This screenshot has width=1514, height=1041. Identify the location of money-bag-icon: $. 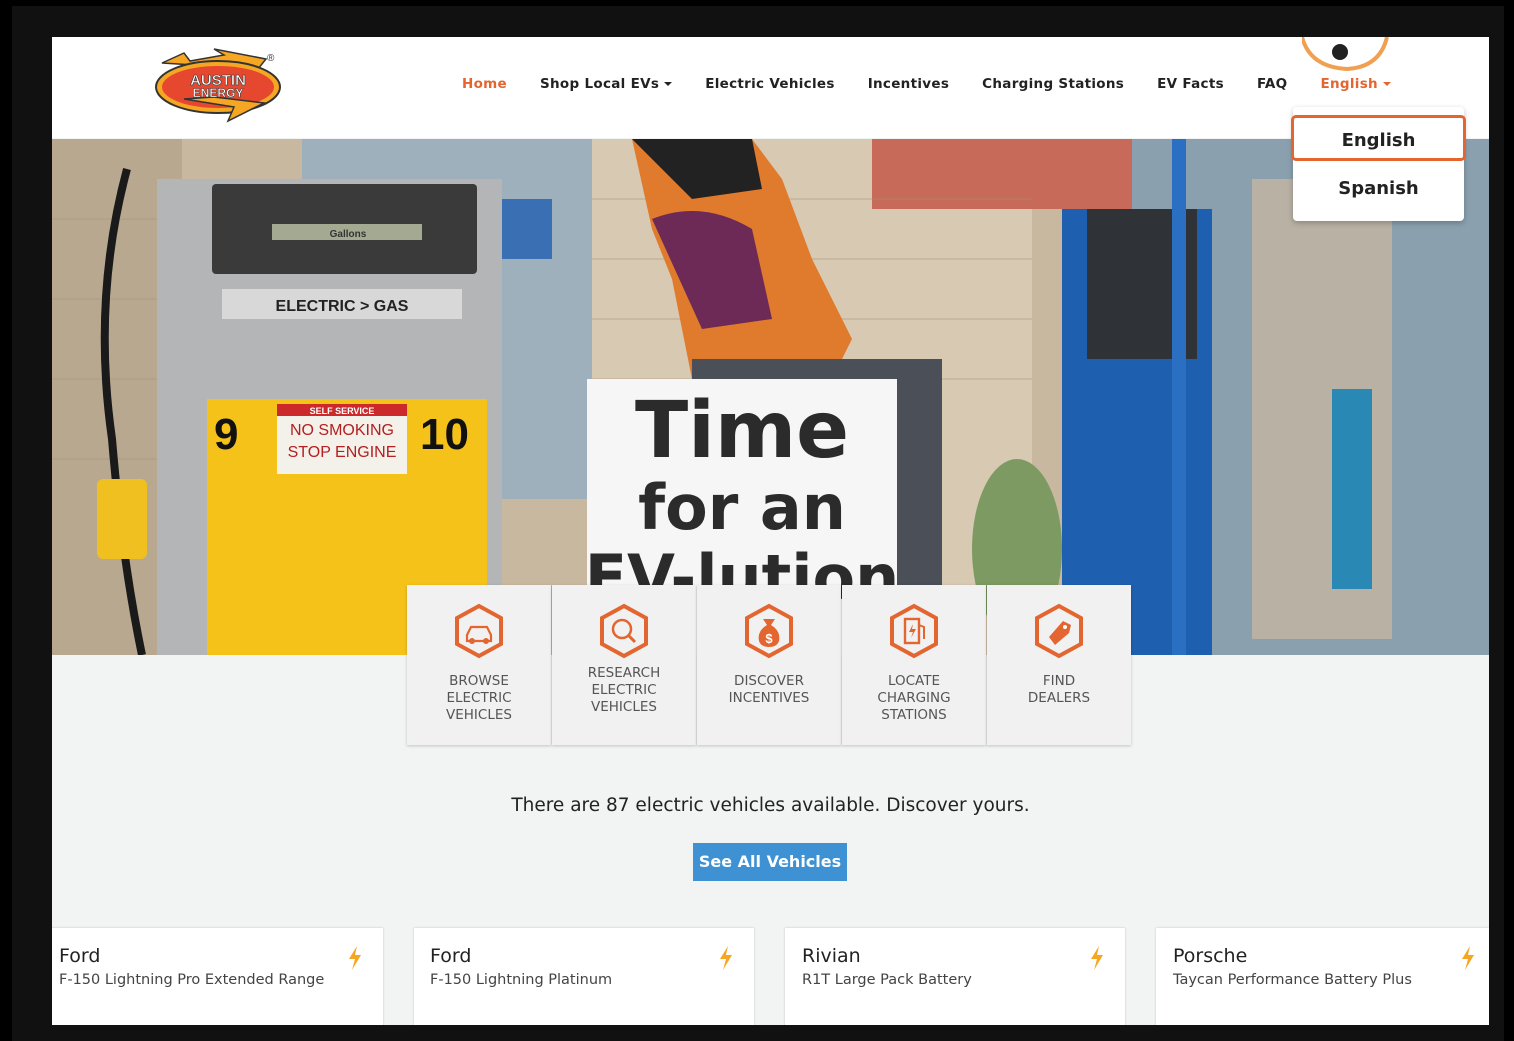
(769, 631).